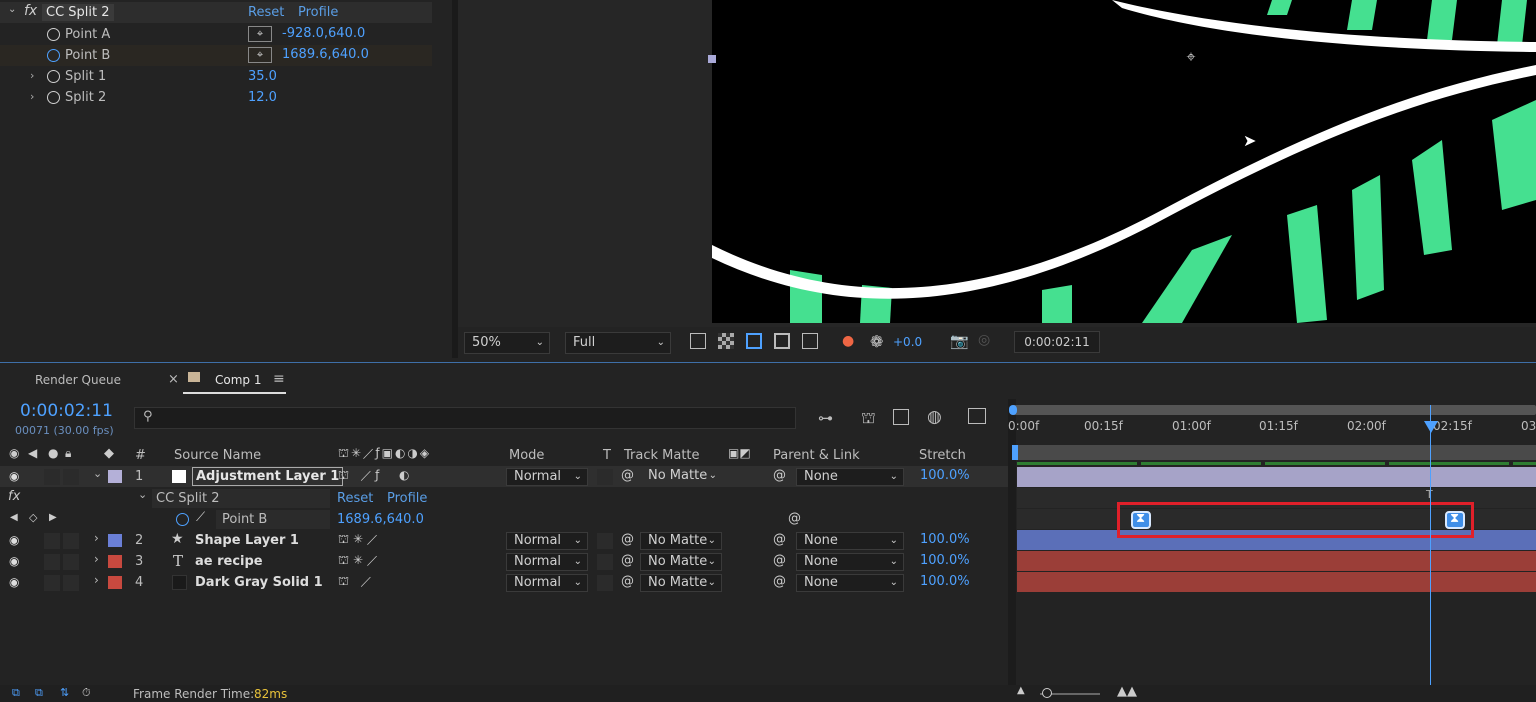  What do you see at coordinates (1276, 582) in the screenshot?
I see `layer-bar-solid` at bounding box center [1276, 582].